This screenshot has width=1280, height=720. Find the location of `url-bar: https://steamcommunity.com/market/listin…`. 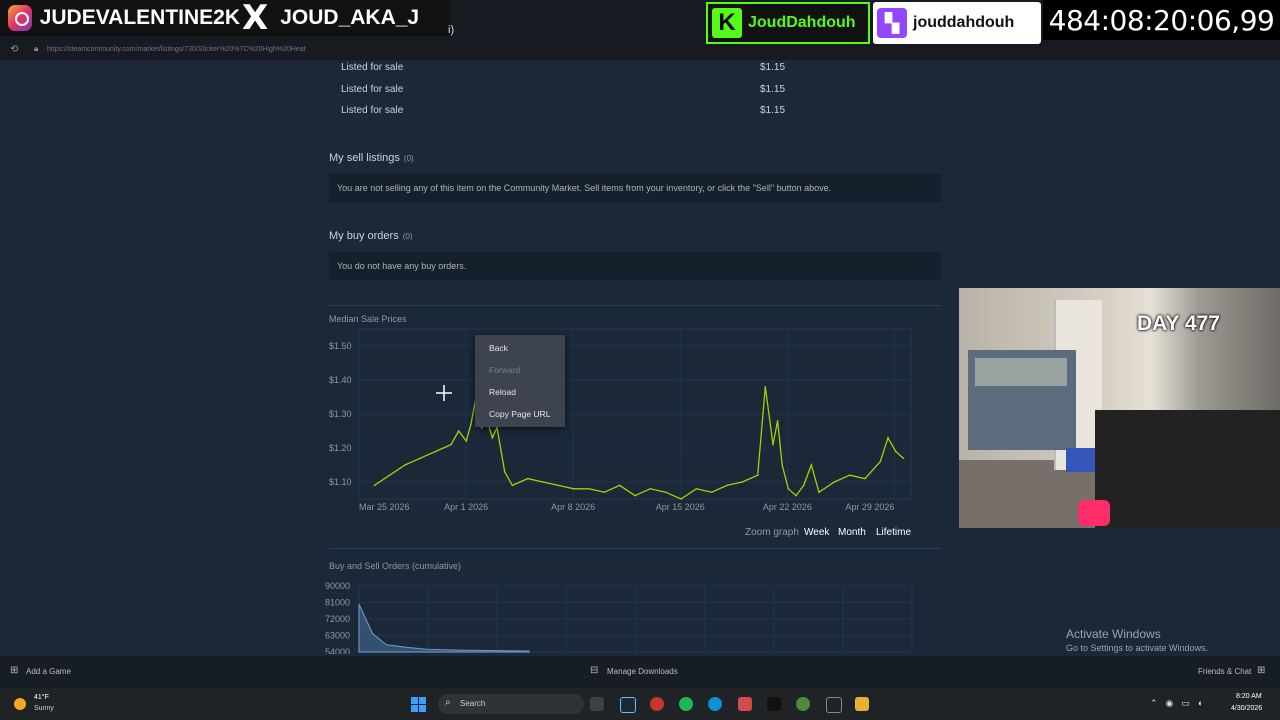

url-bar: https://steamcommunity.com/market/listin… is located at coordinates (176, 49).